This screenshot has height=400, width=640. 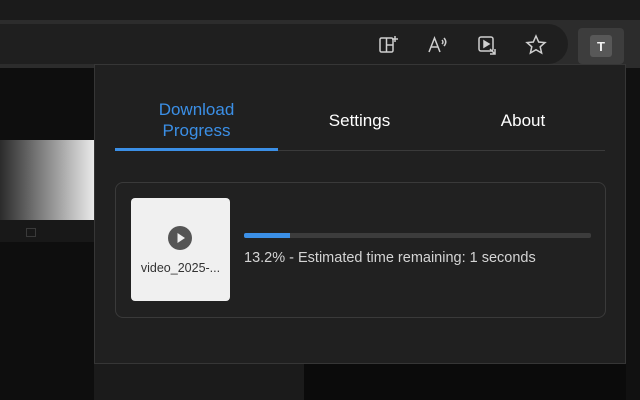 What do you see at coordinates (633, 234) in the screenshot?
I see `page-background-right` at bounding box center [633, 234].